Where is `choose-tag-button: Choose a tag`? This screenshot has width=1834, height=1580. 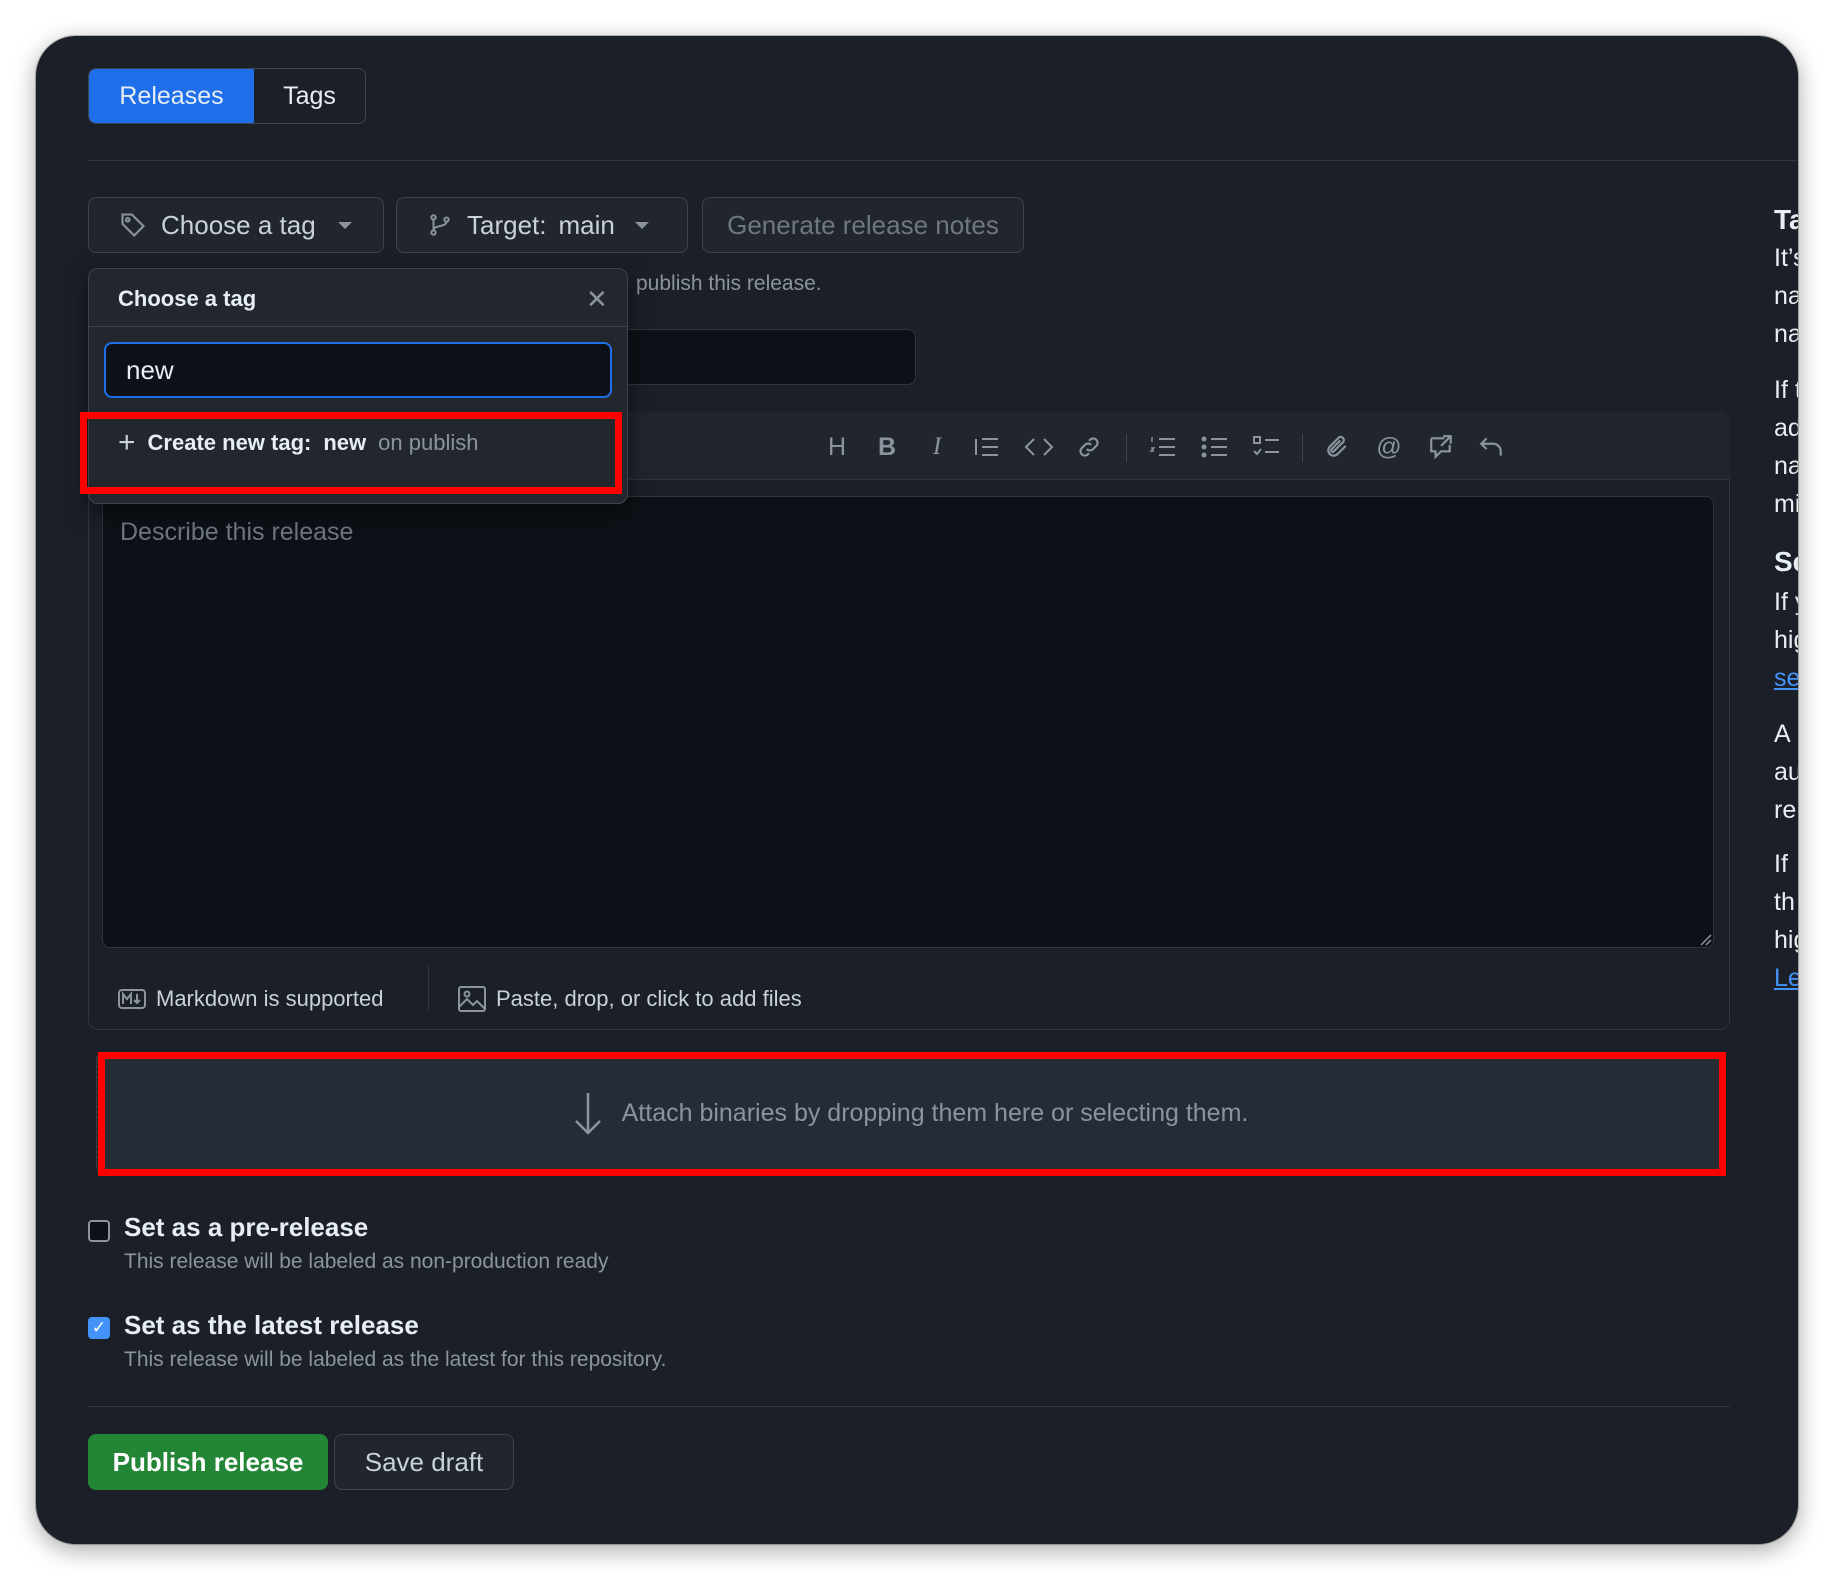
choose-tag-button: Choose a tag is located at coordinates (236, 225).